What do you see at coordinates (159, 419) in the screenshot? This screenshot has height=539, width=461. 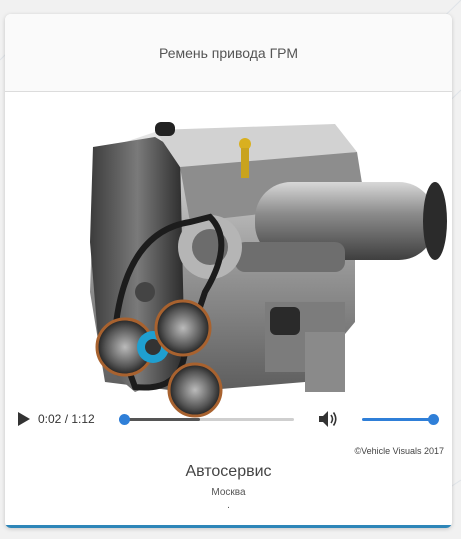 I see `progress-played` at bounding box center [159, 419].